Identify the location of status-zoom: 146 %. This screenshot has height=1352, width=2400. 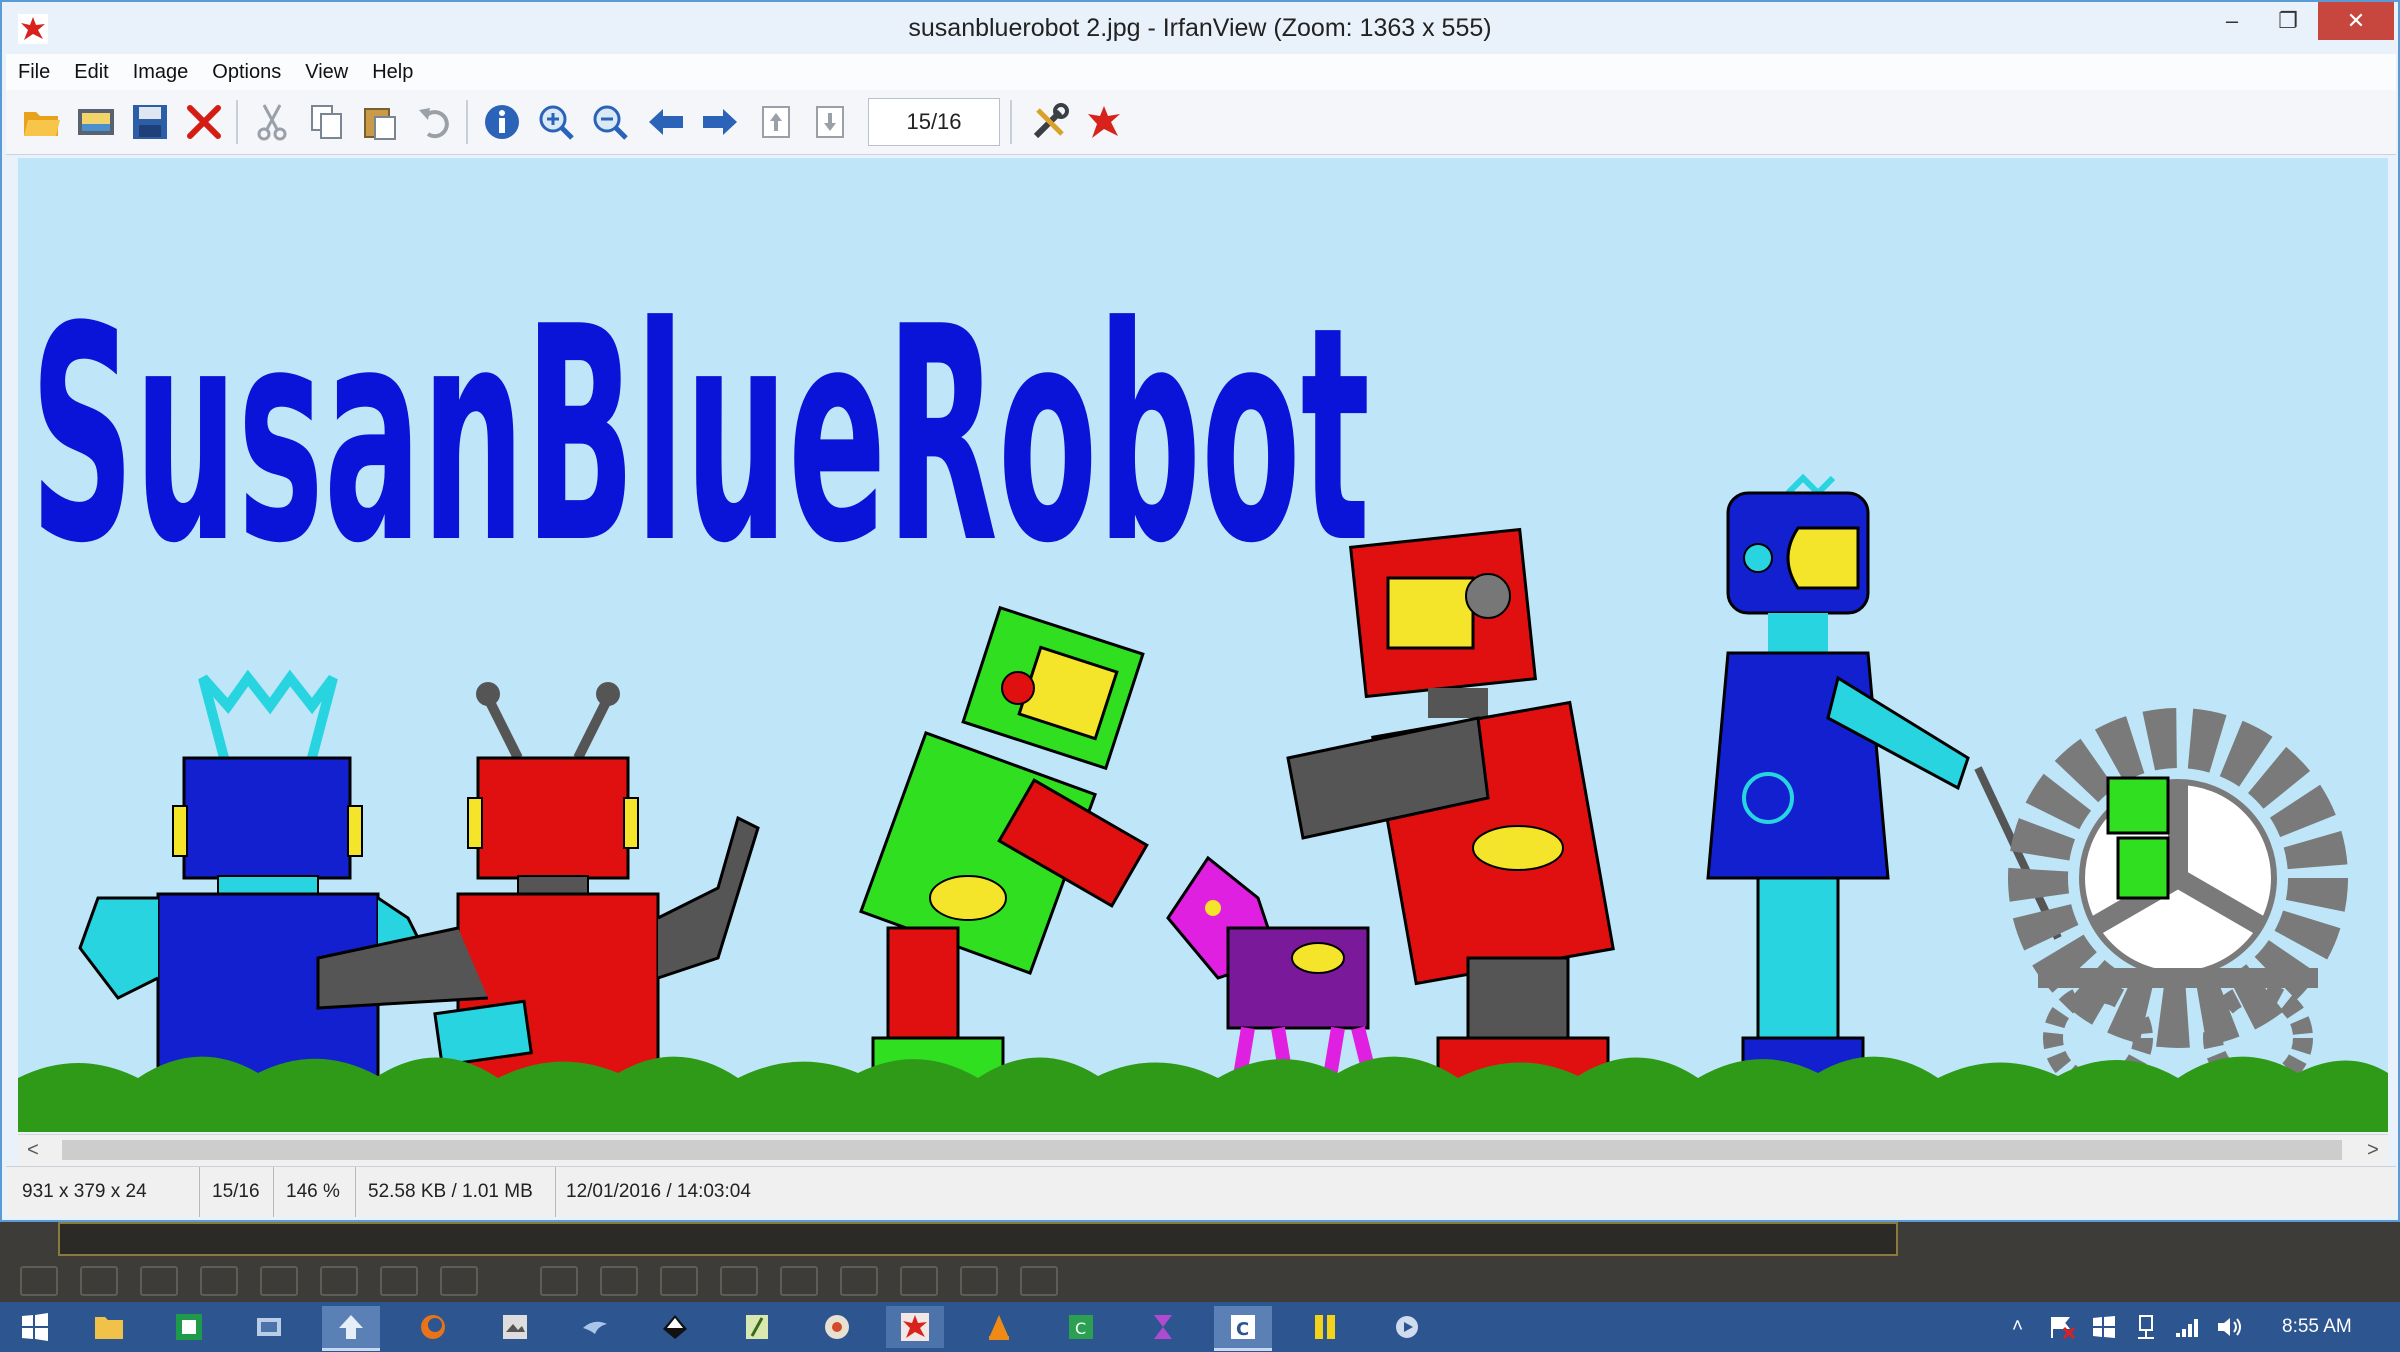
(316, 1192).